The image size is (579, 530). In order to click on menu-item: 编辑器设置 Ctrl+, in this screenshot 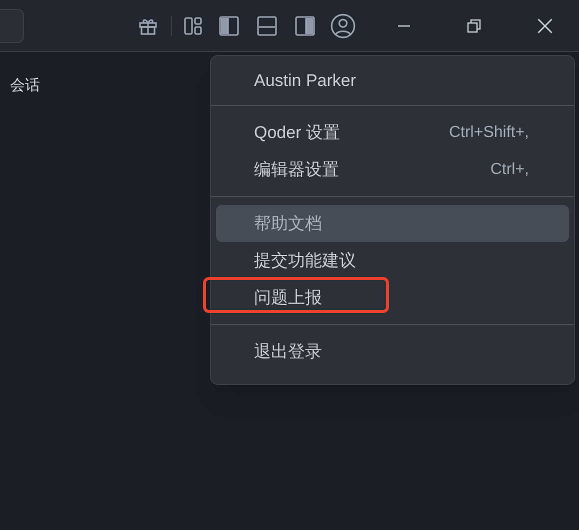, I will do `click(392, 169)`.